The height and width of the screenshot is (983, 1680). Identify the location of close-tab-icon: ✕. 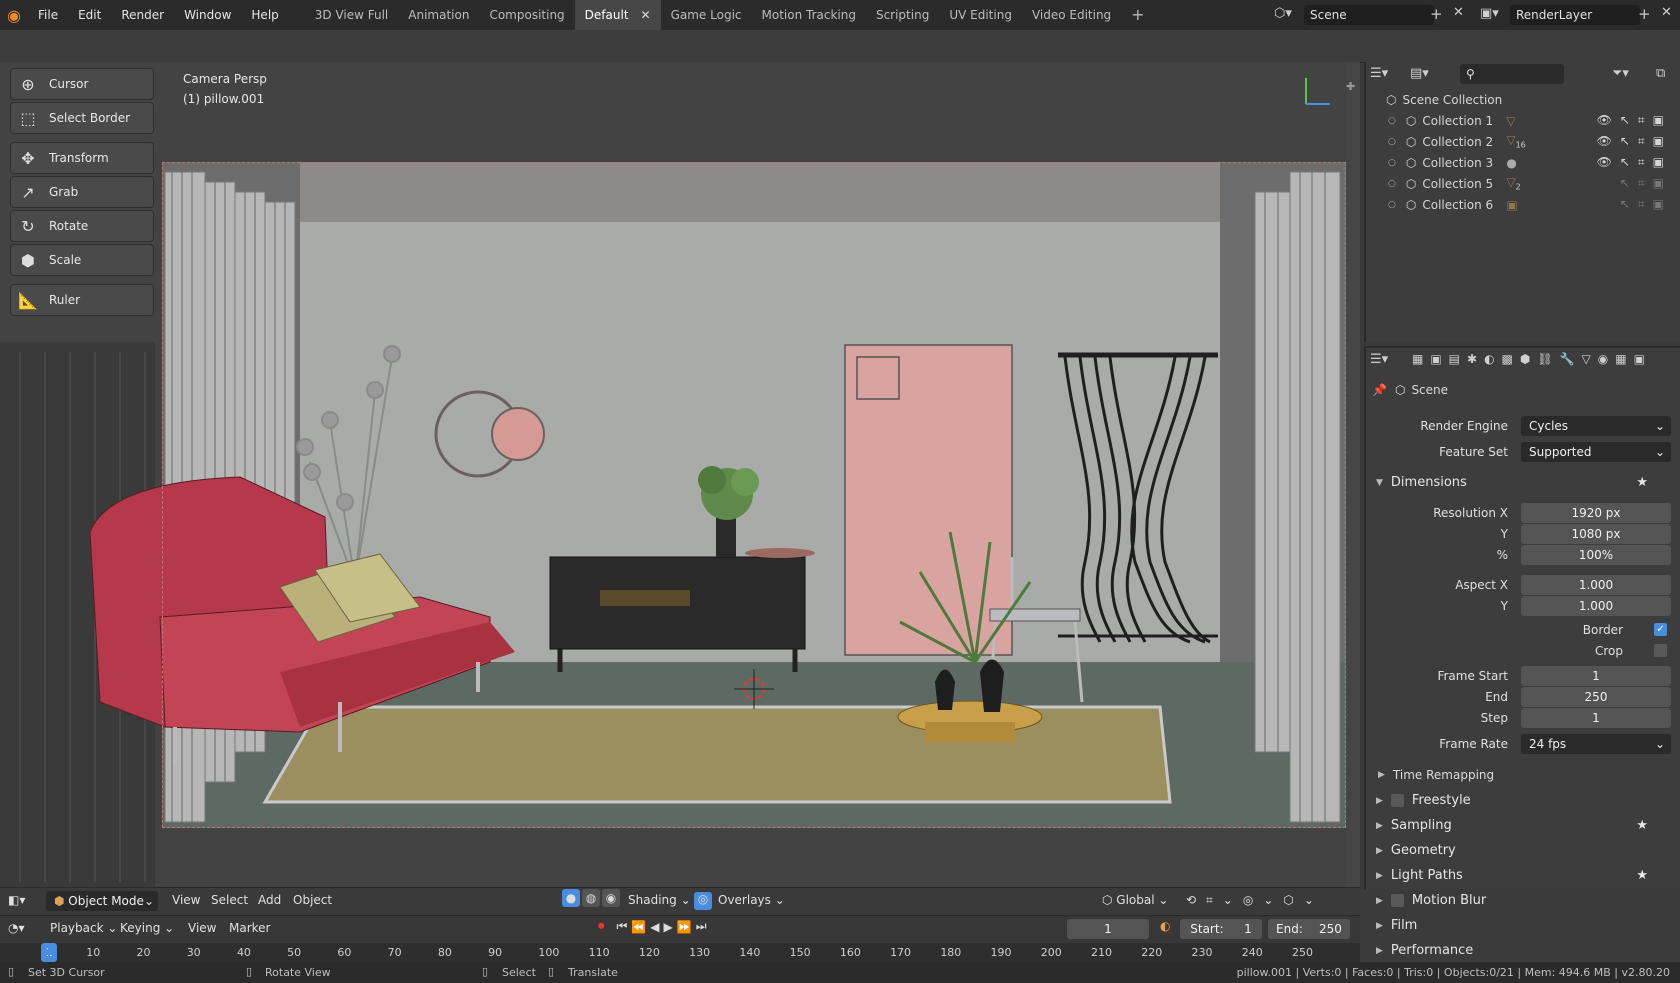
(646, 15).